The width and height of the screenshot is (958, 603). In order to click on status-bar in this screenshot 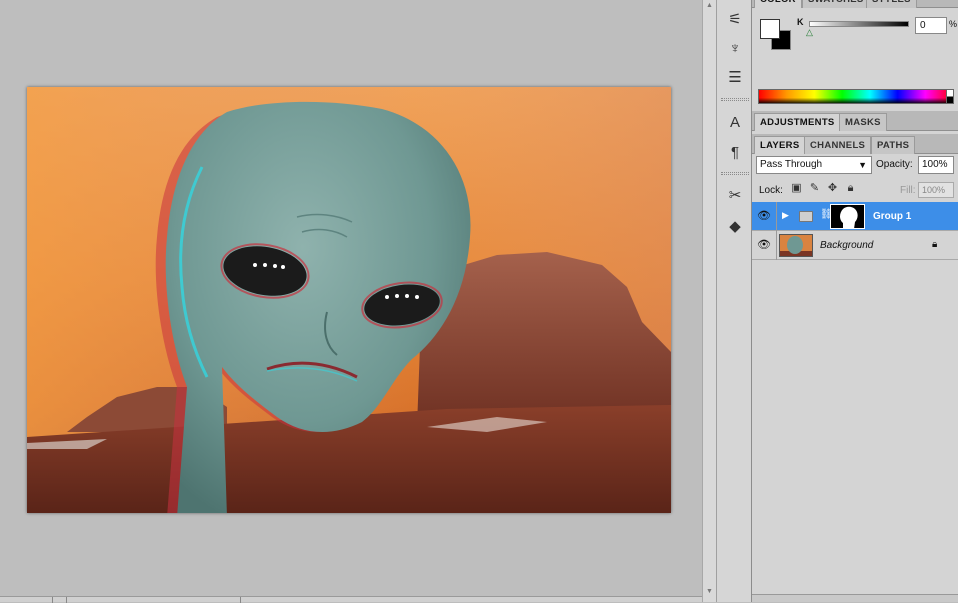, I will do `click(351, 599)`.